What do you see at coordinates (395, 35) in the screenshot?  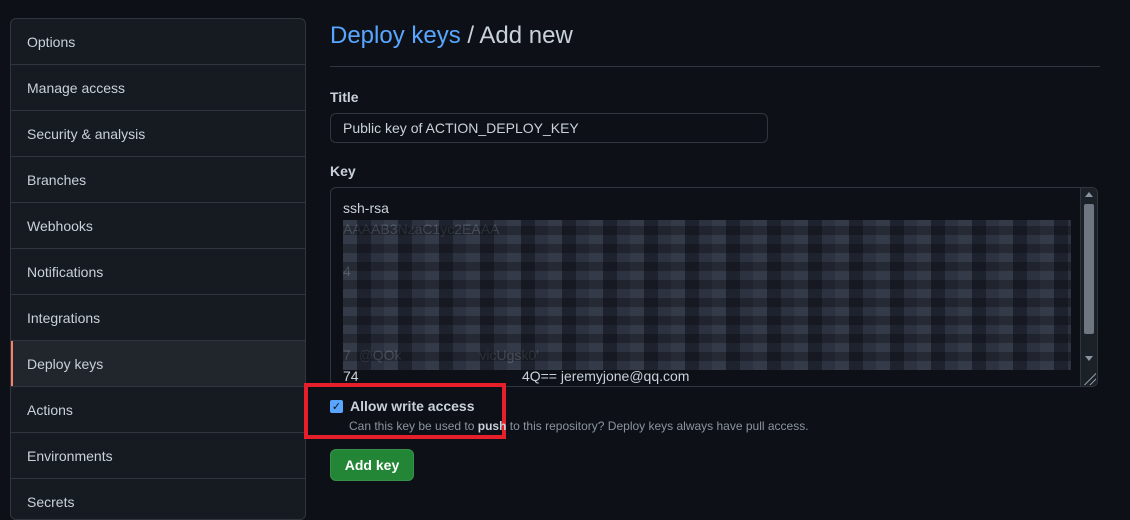 I see `breadcrumb-deploy-keys-link: Deploy keys` at bounding box center [395, 35].